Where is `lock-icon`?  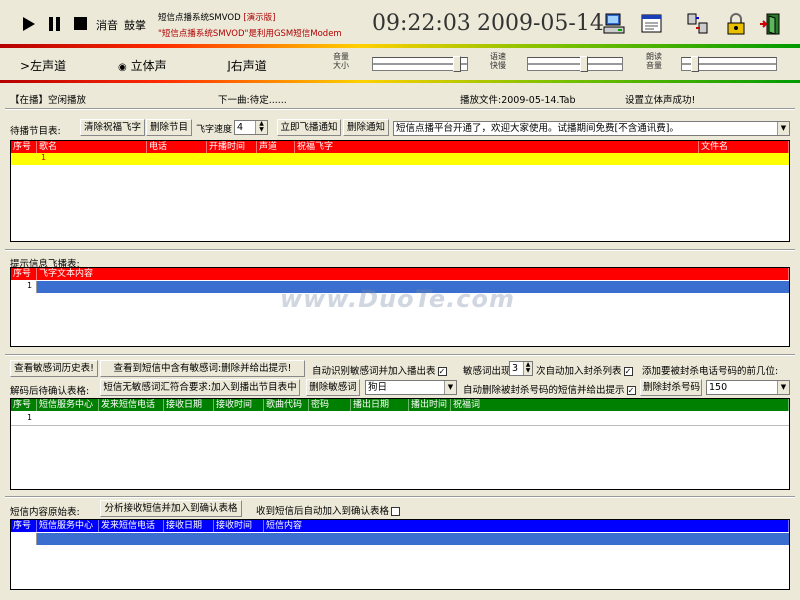
lock-icon is located at coordinates (736, 24).